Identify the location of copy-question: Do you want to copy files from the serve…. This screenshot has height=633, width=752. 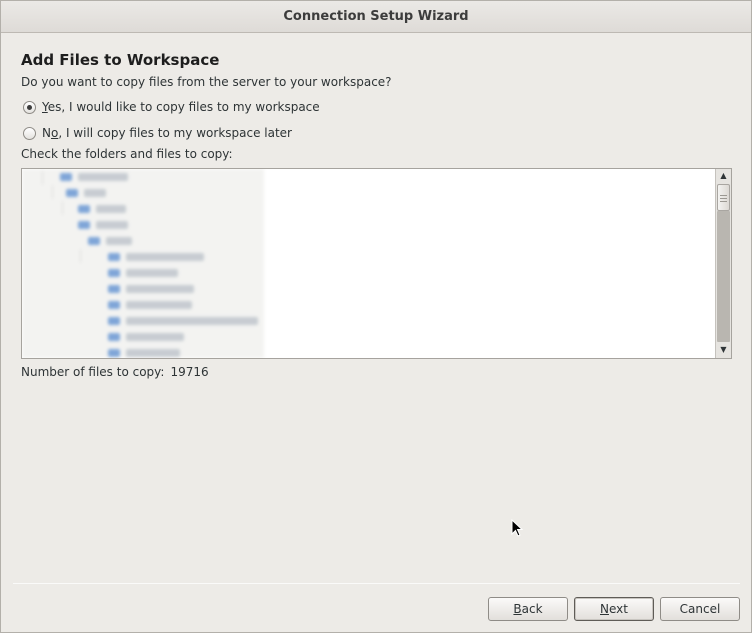
(206, 82).